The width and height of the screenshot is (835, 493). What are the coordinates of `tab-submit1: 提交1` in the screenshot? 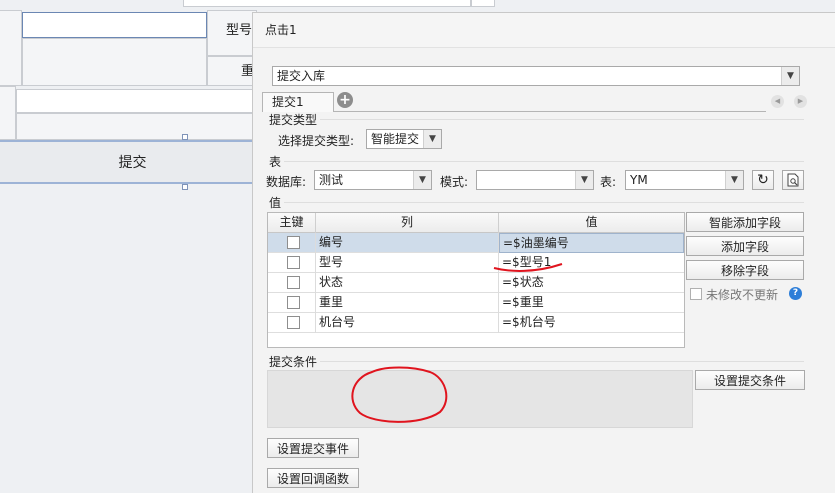 It's located at (298, 102).